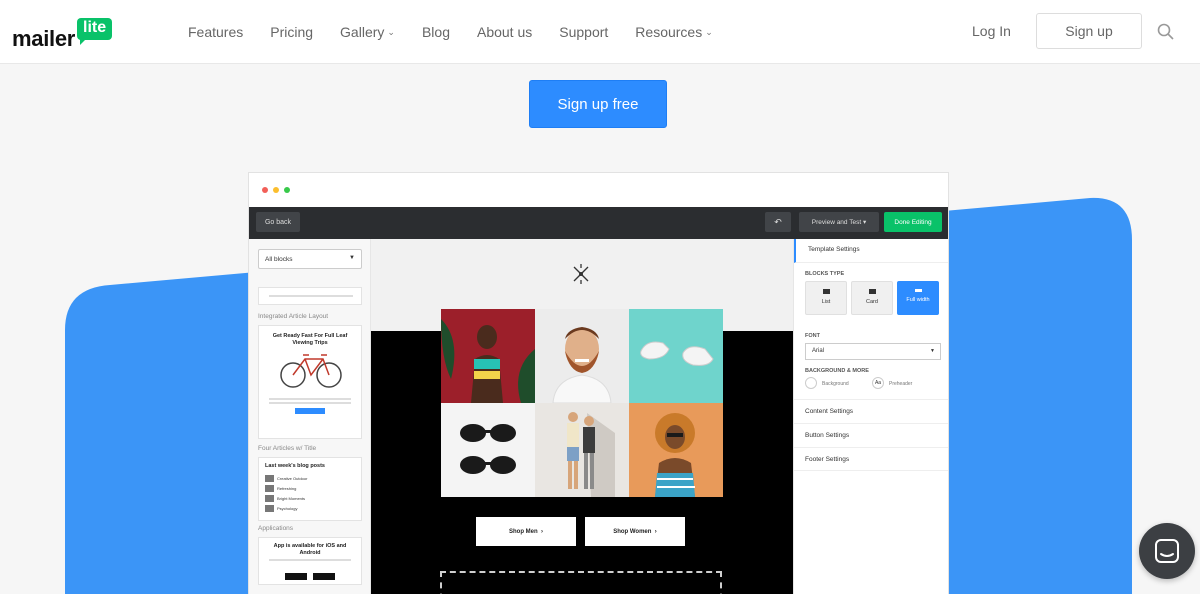 This screenshot has width=1200, height=594. What do you see at coordinates (526, 531) in the screenshot?
I see `shop-men-button: Shop Men ›` at bounding box center [526, 531].